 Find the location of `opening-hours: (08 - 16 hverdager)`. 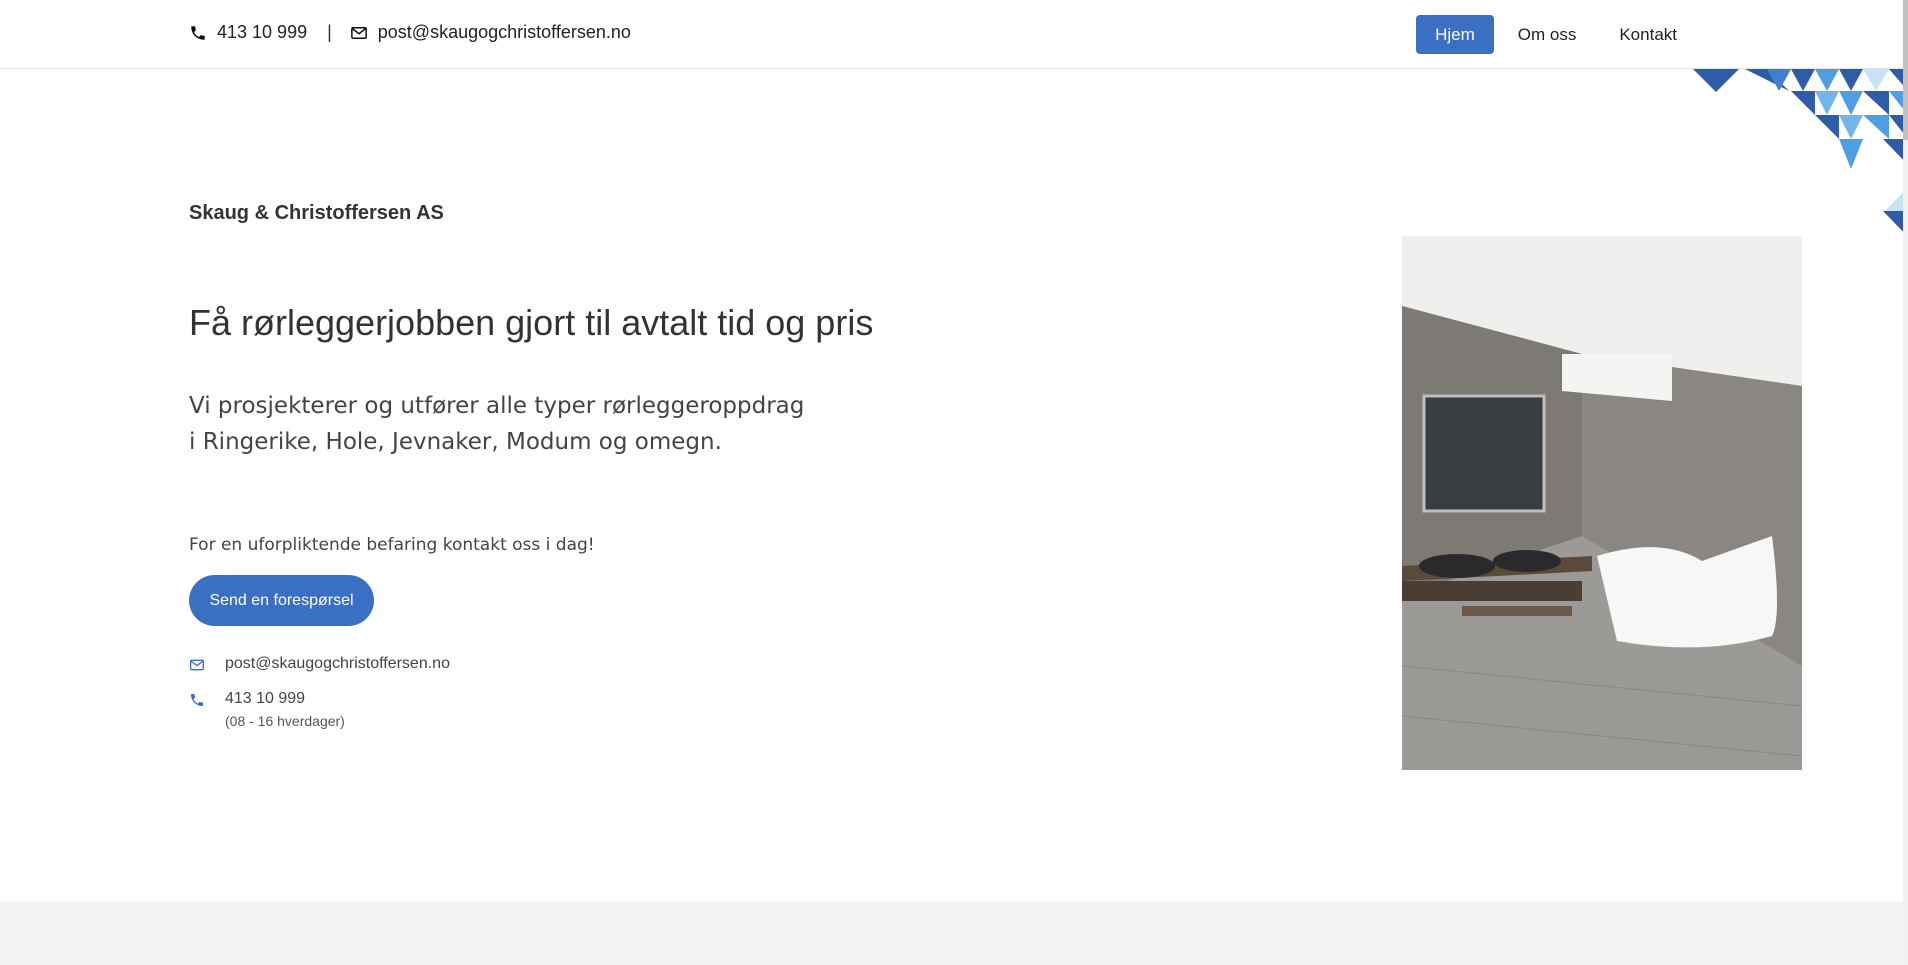

opening-hours: (08 - 16 hverdager) is located at coordinates (285, 721).